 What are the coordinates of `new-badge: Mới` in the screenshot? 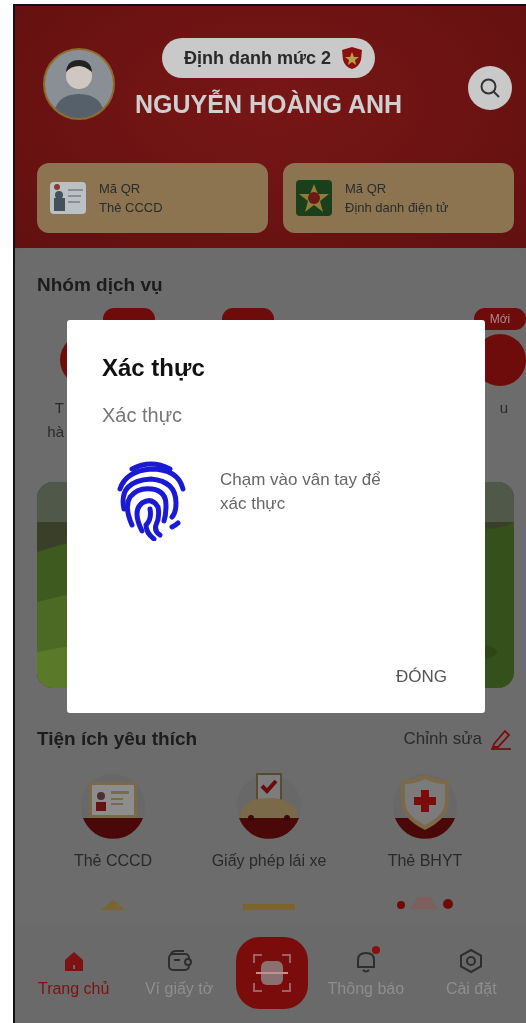 It's located at (500, 319).